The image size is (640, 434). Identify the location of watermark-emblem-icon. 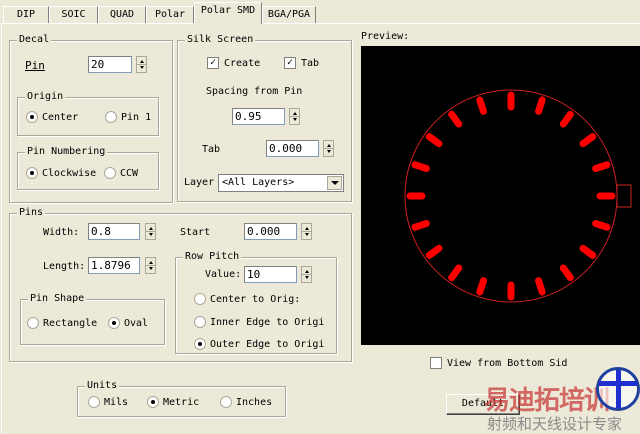
(618, 389).